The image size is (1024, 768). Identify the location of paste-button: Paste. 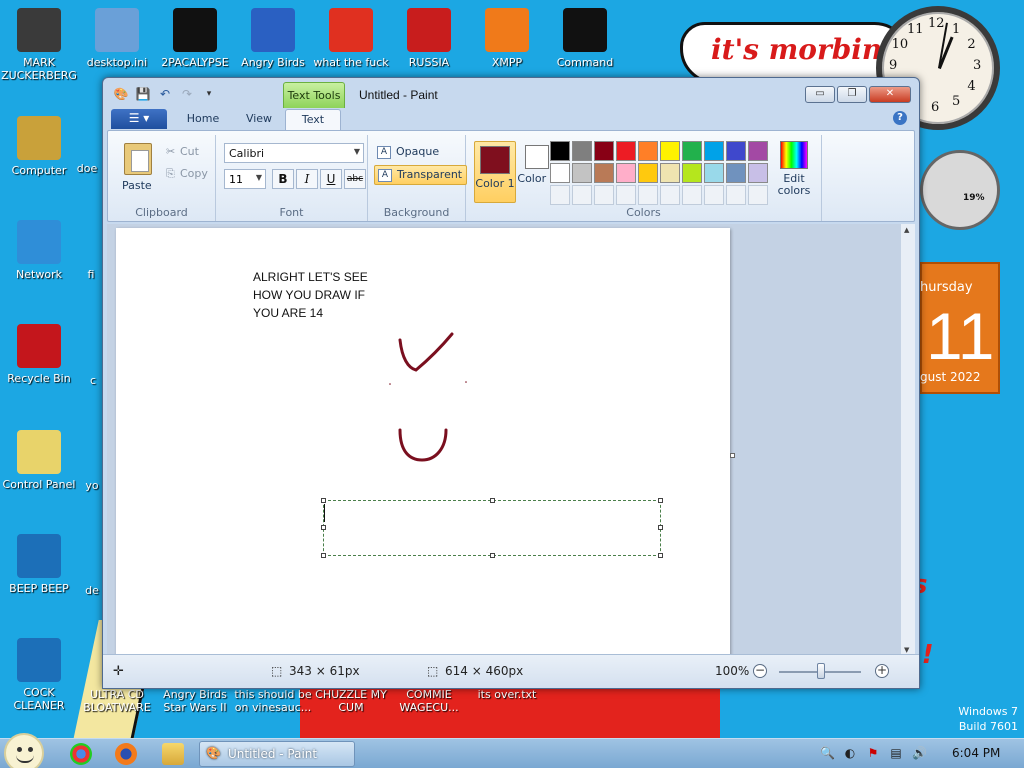
(138, 166).